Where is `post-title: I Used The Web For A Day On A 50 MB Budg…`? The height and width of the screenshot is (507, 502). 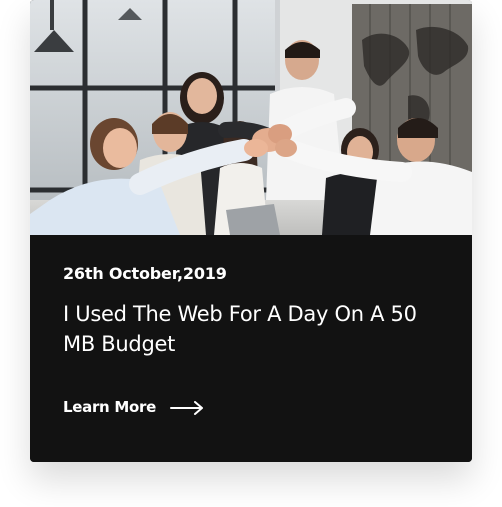
post-title: I Used The Web For A Day On A 50 MB Budg… is located at coordinates (243, 329).